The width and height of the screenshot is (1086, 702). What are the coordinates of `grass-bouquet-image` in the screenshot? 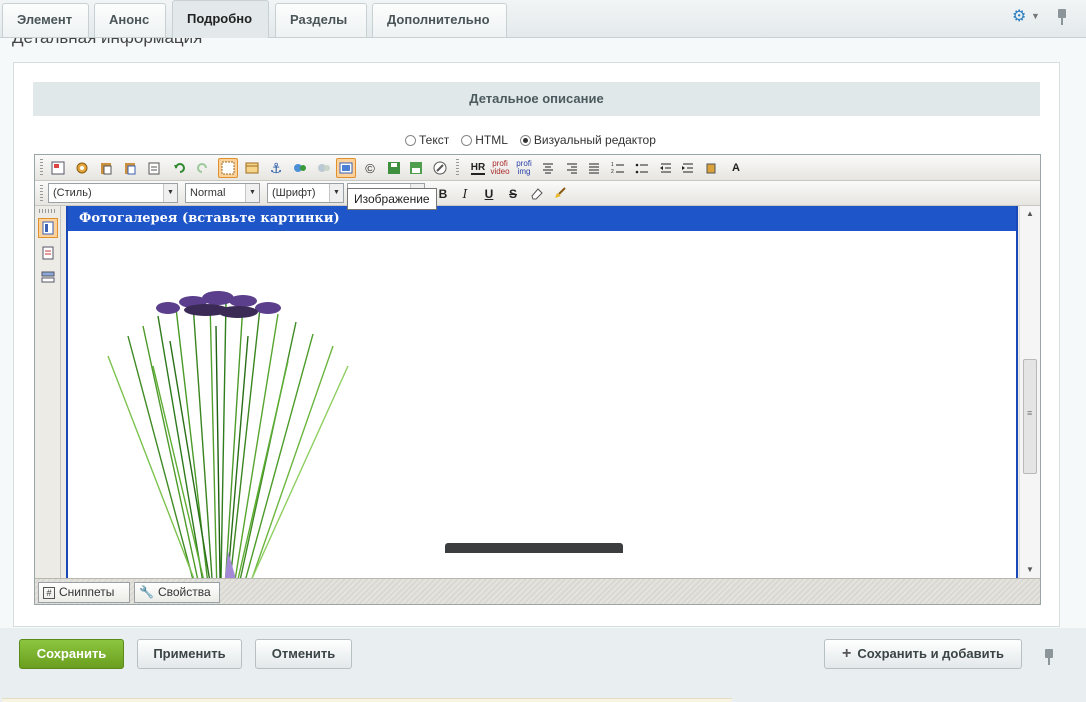 It's located at (228, 434).